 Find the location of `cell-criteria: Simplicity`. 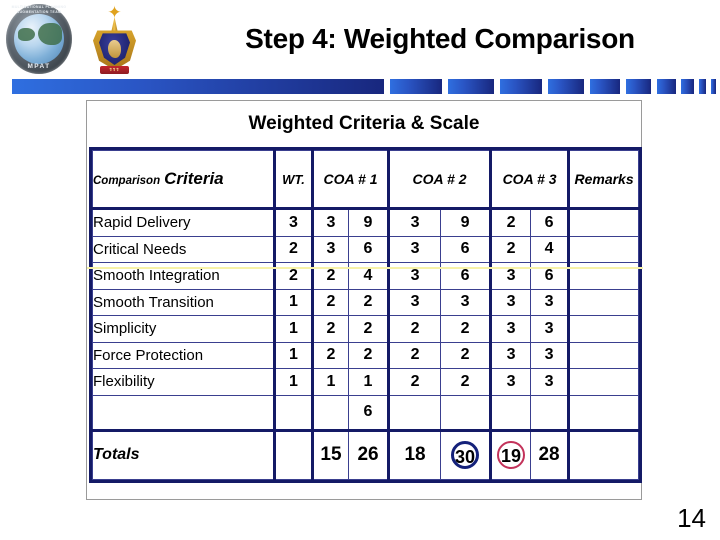

cell-criteria: Simplicity is located at coordinates (183, 329).